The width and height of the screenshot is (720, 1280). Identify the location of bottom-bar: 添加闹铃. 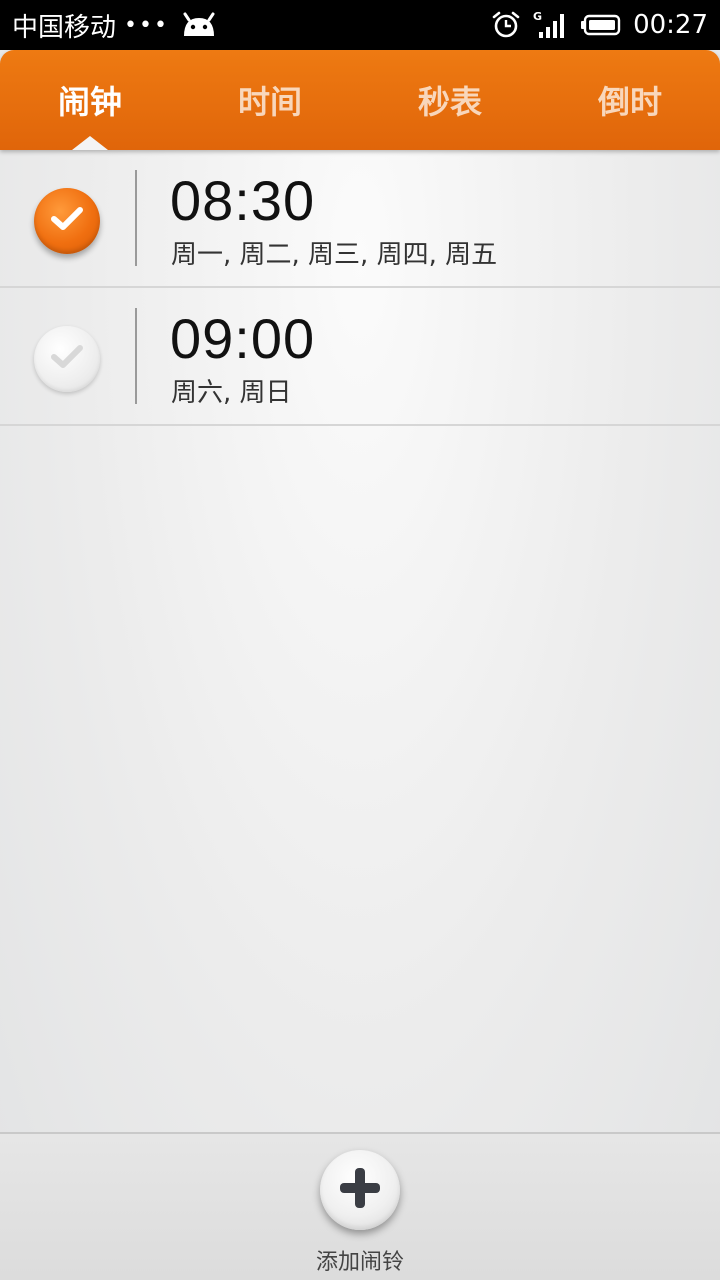
(360, 1206).